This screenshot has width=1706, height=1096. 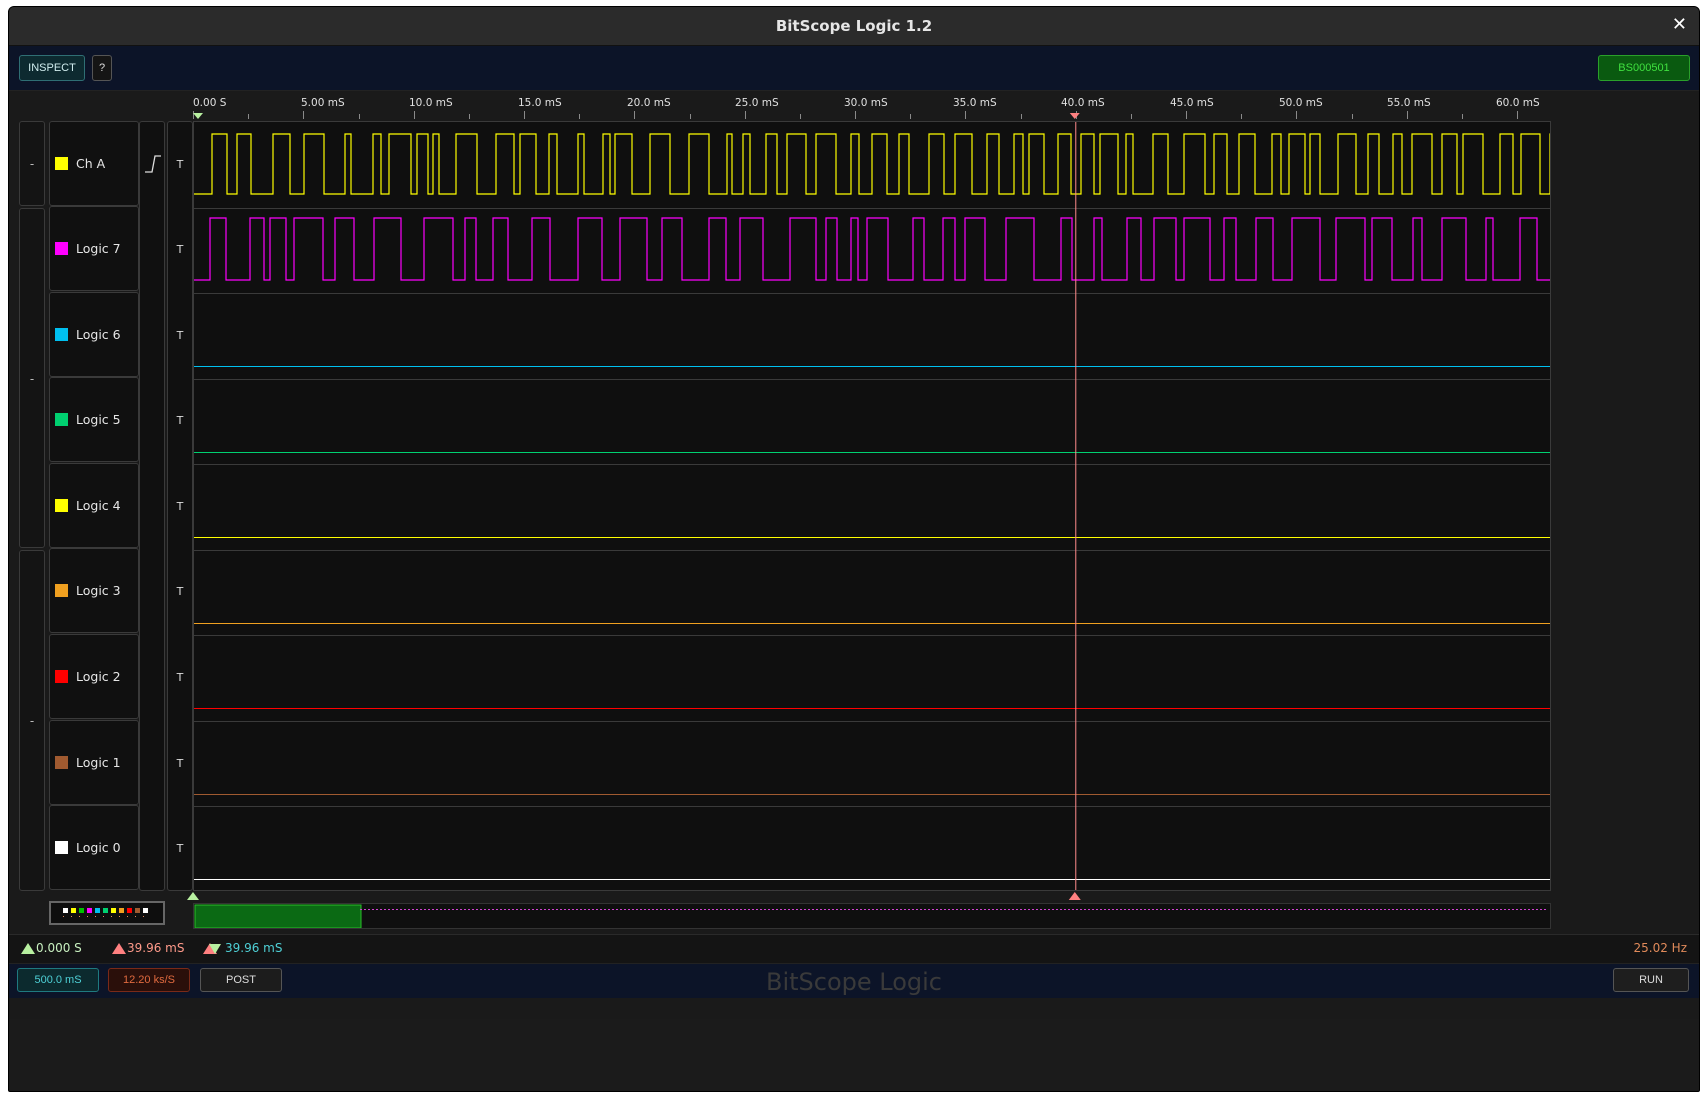 What do you see at coordinates (1409, 103) in the screenshot?
I see `ruler-tick-label: 55.0 mS` at bounding box center [1409, 103].